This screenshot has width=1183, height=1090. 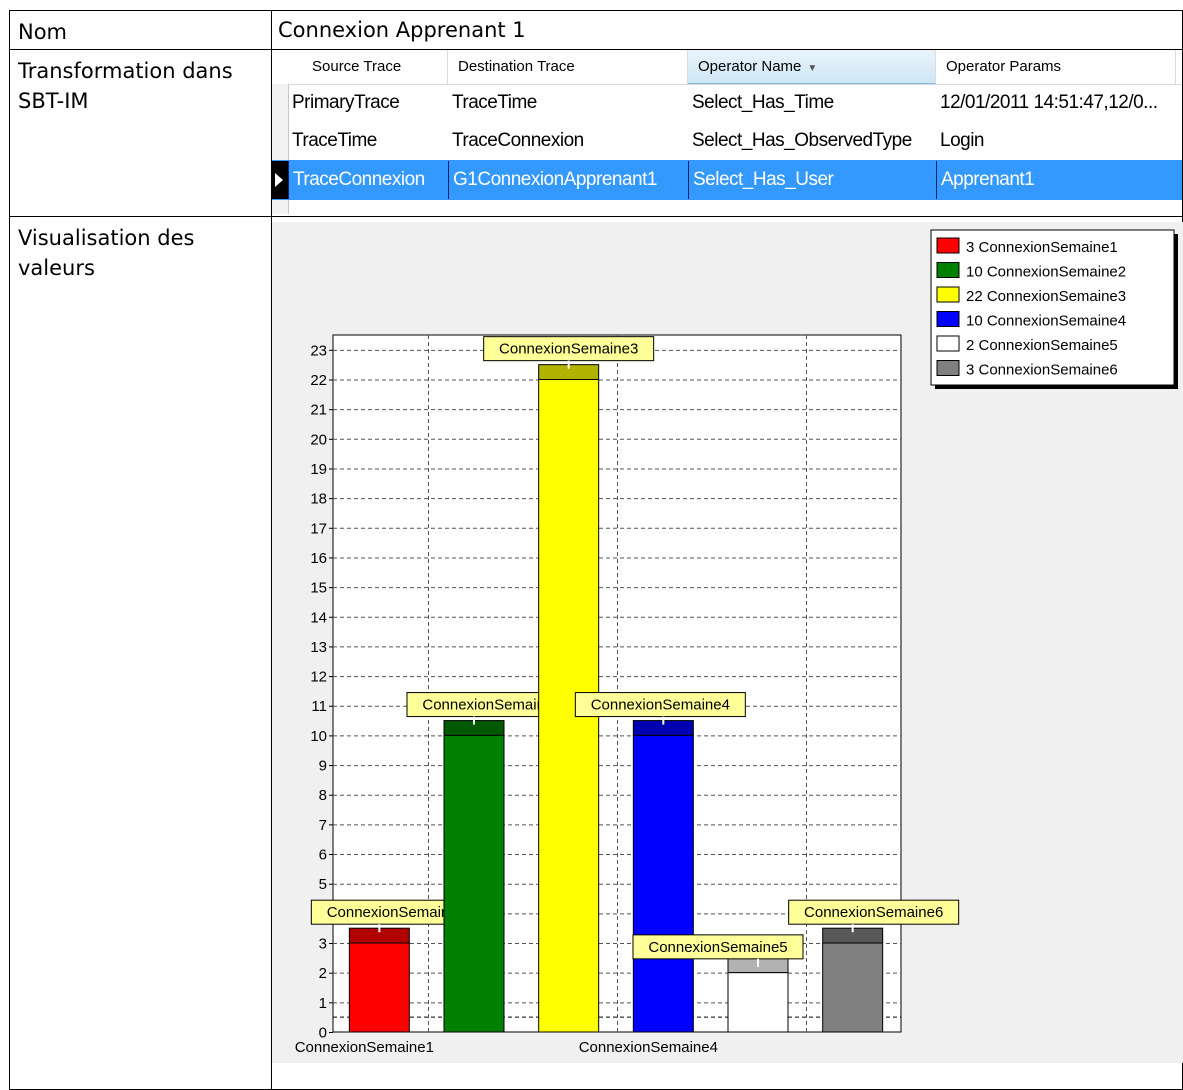 What do you see at coordinates (346, 102) in the screenshot?
I see `cell-source-trace: PrimaryTrace` at bounding box center [346, 102].